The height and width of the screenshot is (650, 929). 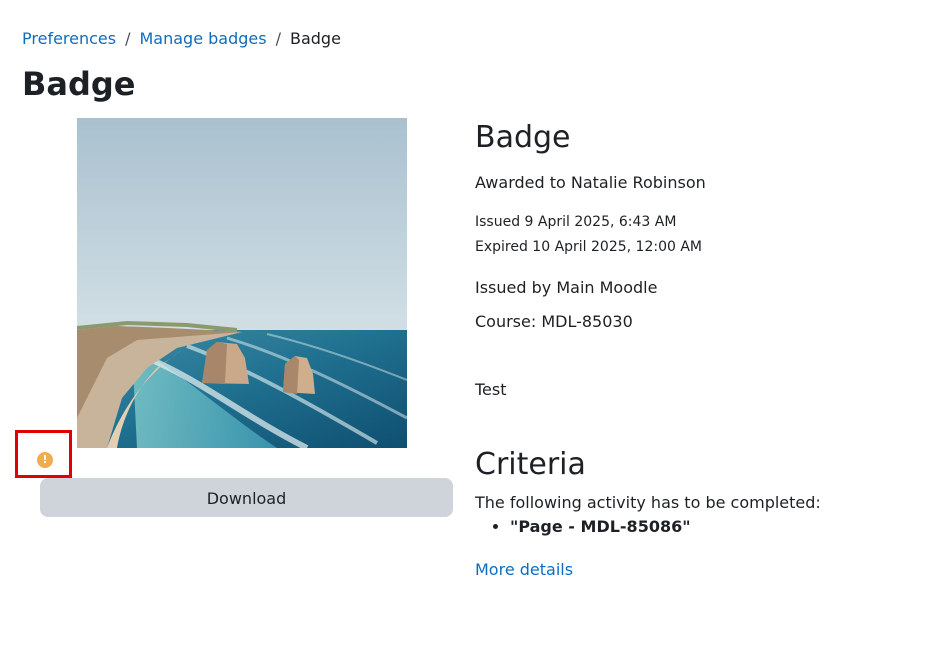 What do you see at coordinates (491, 389) in the screenshot?
I see `badge-description: Test` at bounding box center [491, 389].